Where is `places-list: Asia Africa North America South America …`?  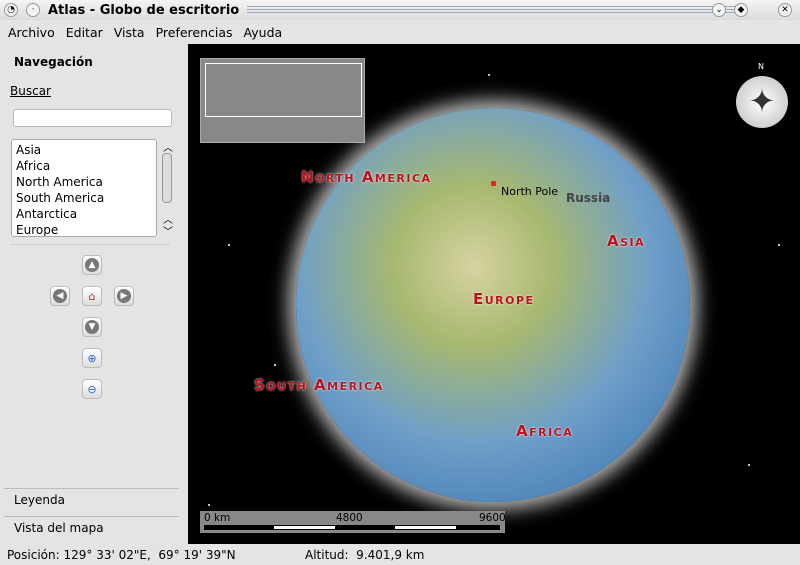 places-list: Asia Africa North America South America … is located at coordinates (84, 188).